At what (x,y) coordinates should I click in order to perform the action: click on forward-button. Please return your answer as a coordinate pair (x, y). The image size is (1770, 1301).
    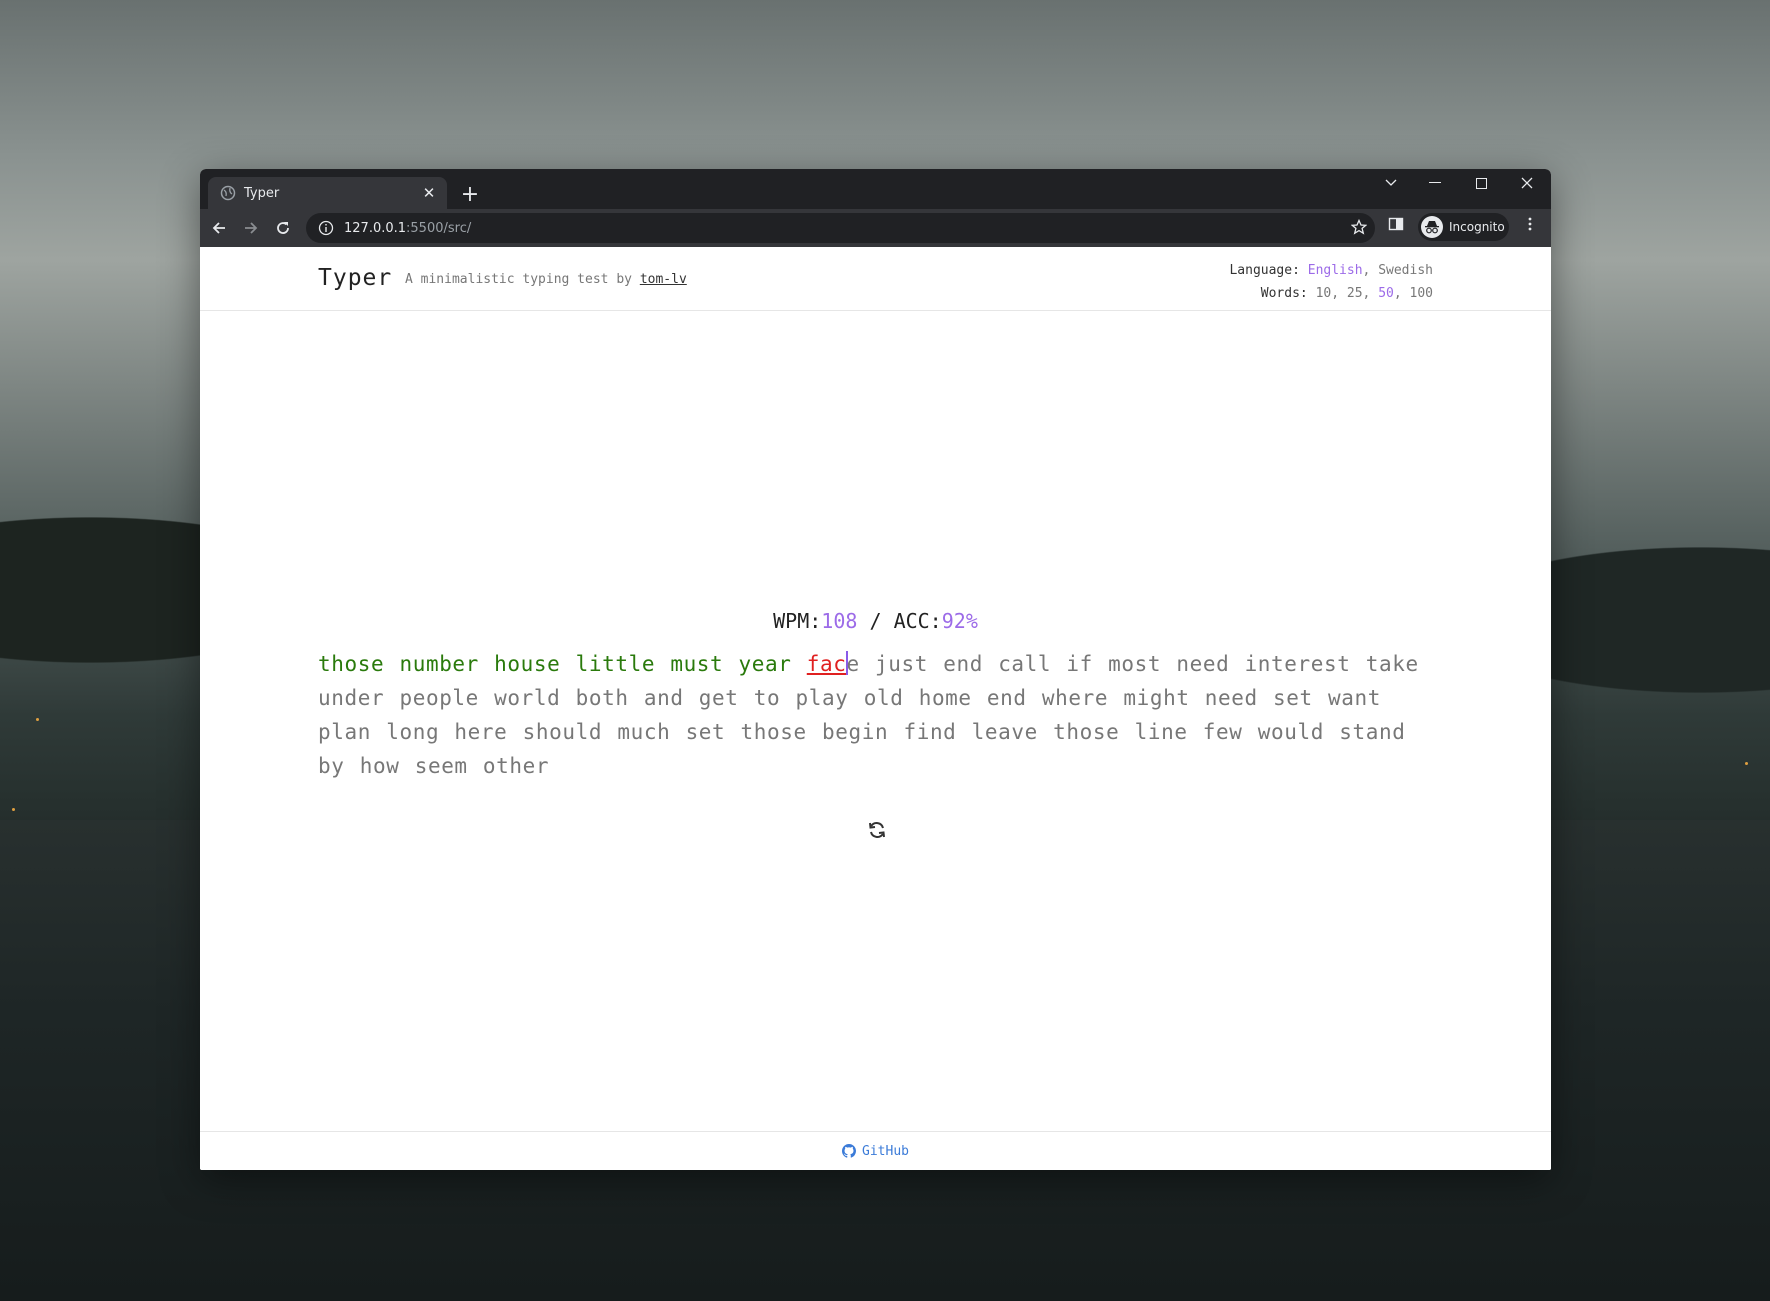
    Looking at the image, I should click on (251, 228).